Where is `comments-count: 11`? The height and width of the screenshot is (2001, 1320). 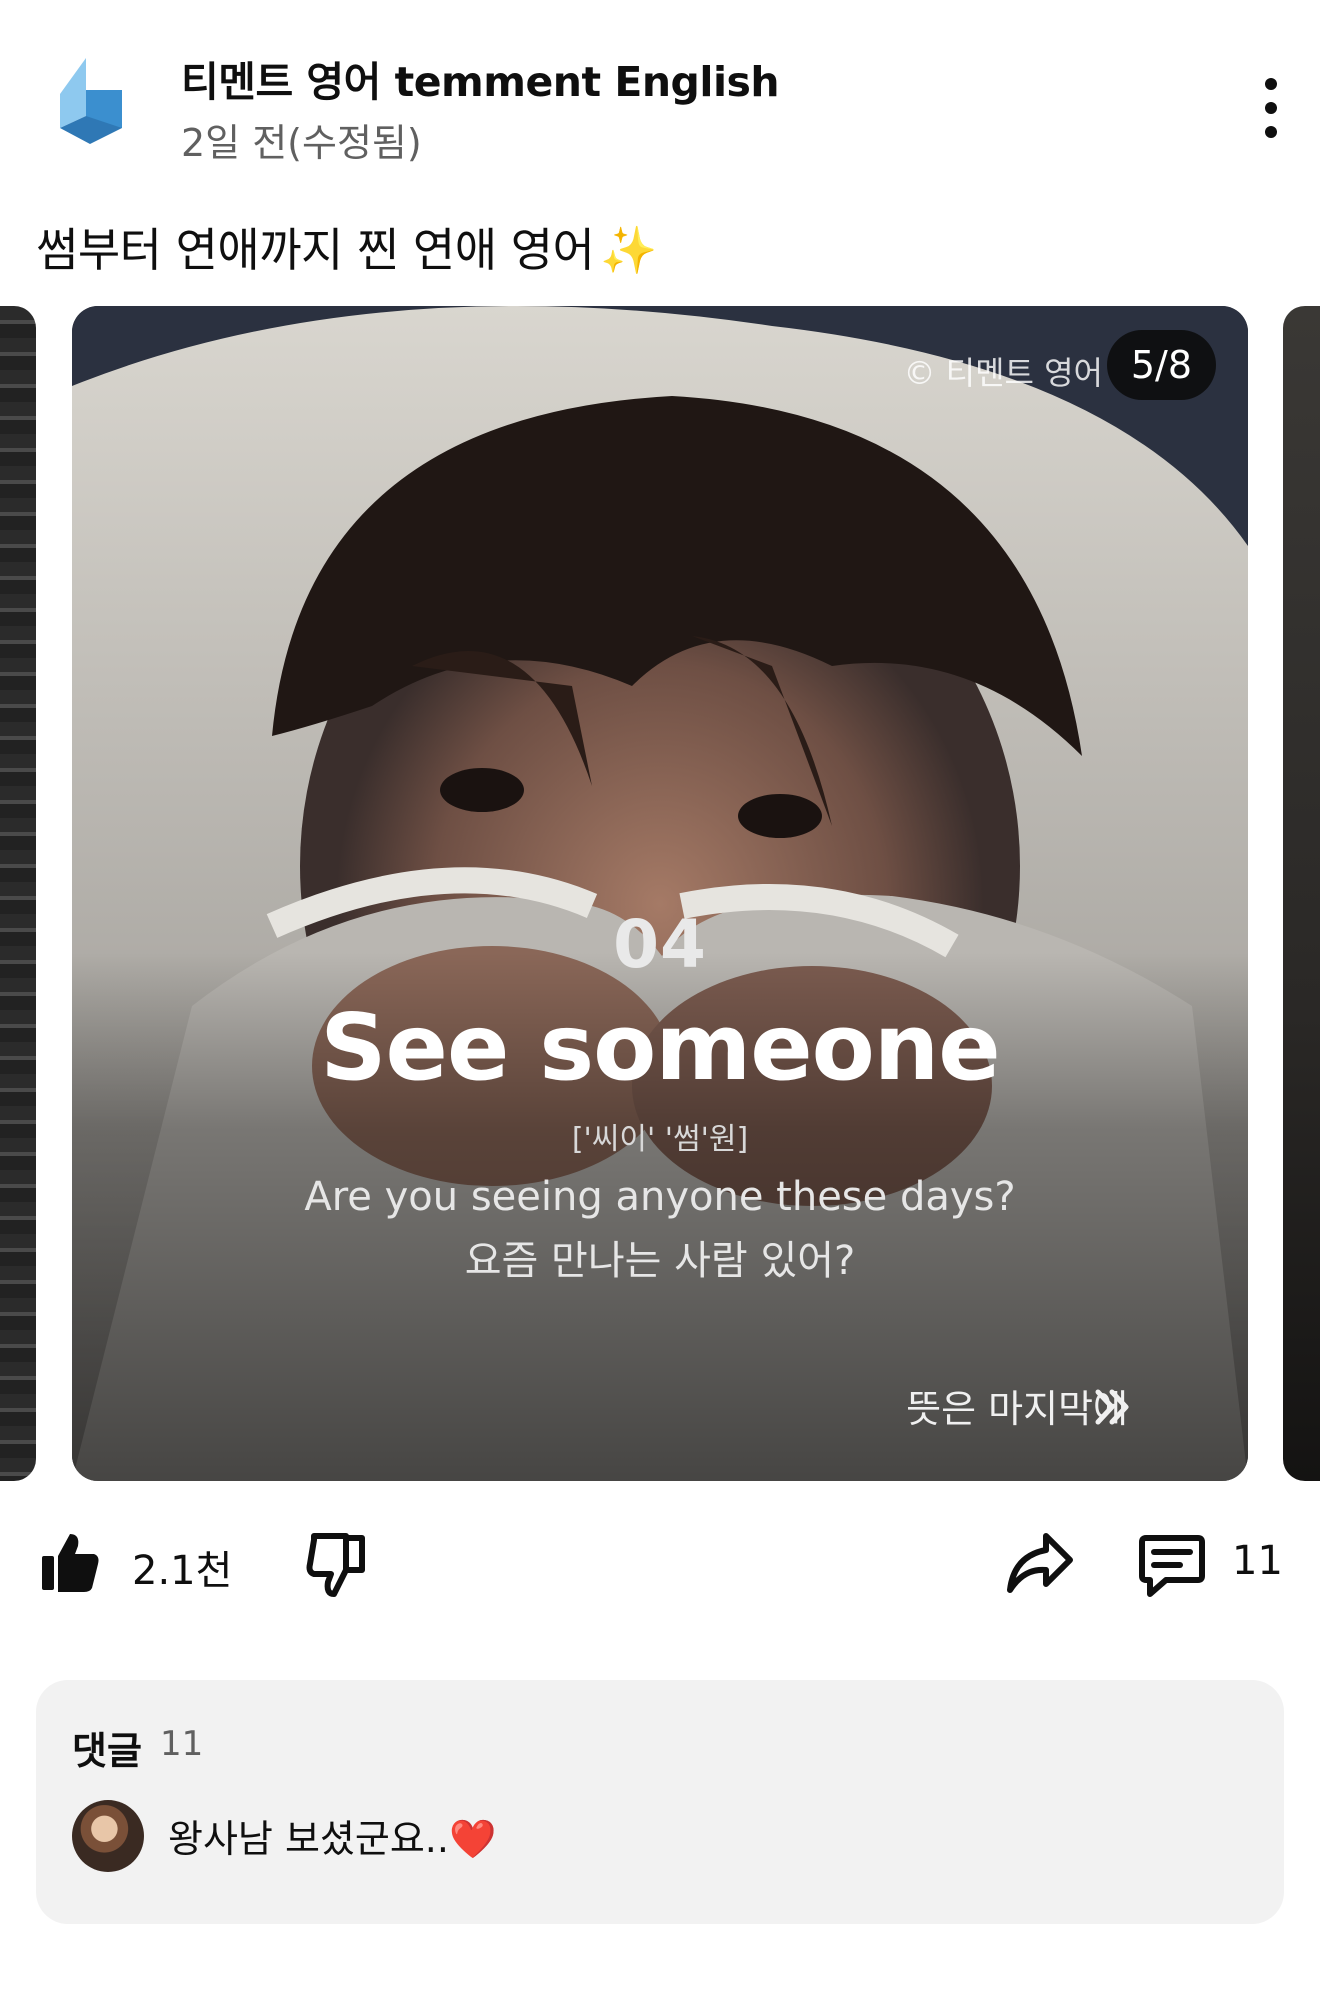 comments-count: 11 is located at coordinates (182, 1744).